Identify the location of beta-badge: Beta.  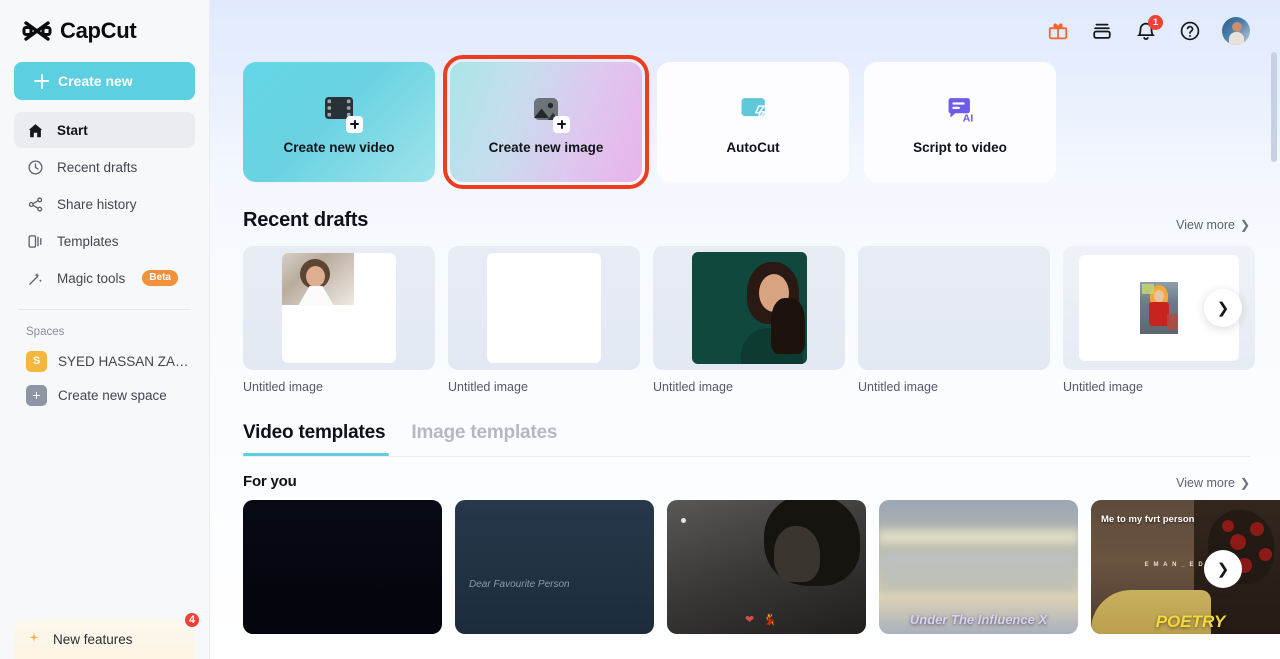
(160, 278).